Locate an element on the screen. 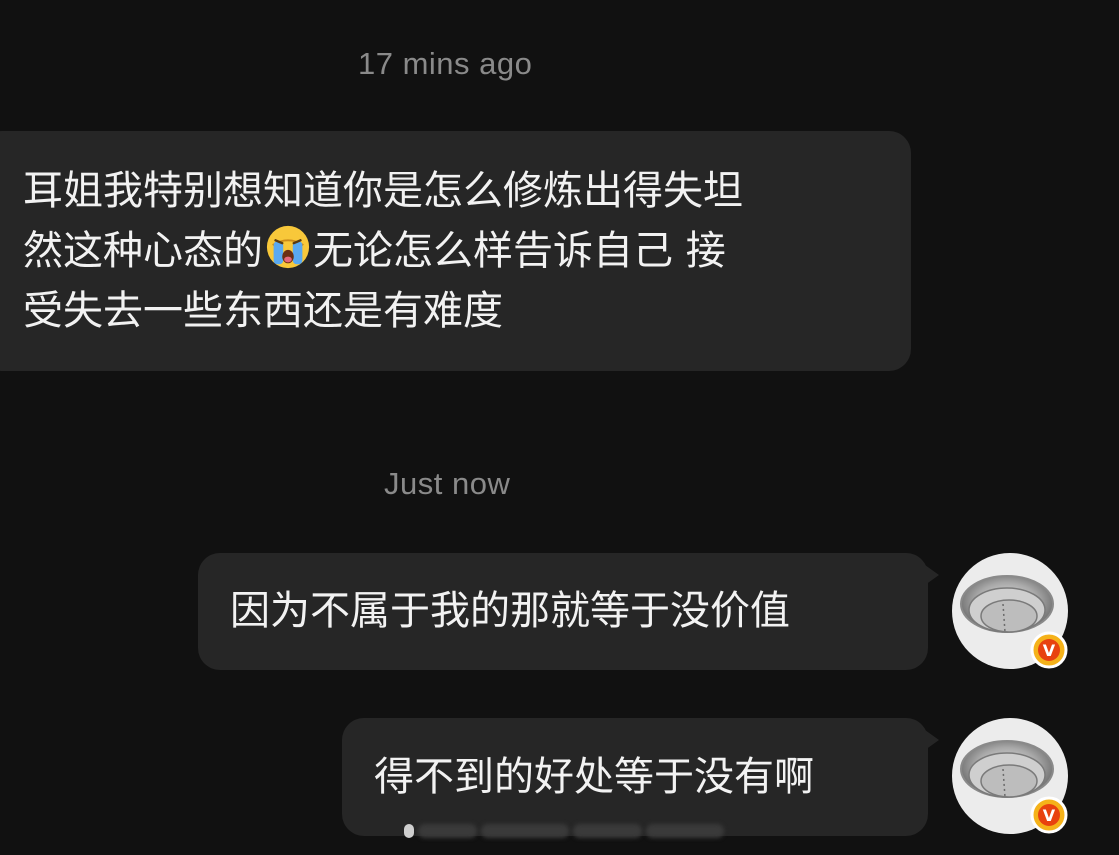 This screenshot has width=1119, height=855. incoming-message-line-2a: 然这种心态的 is located at coordinates (143, 251).